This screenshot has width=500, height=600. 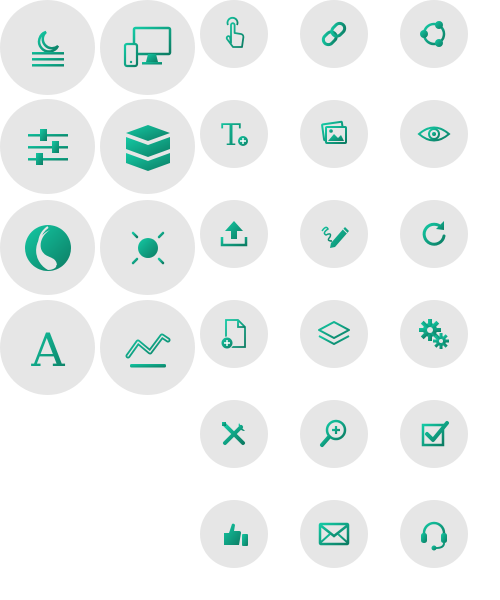 I want to click on trend-line-icon, so click(x=147, y=350).